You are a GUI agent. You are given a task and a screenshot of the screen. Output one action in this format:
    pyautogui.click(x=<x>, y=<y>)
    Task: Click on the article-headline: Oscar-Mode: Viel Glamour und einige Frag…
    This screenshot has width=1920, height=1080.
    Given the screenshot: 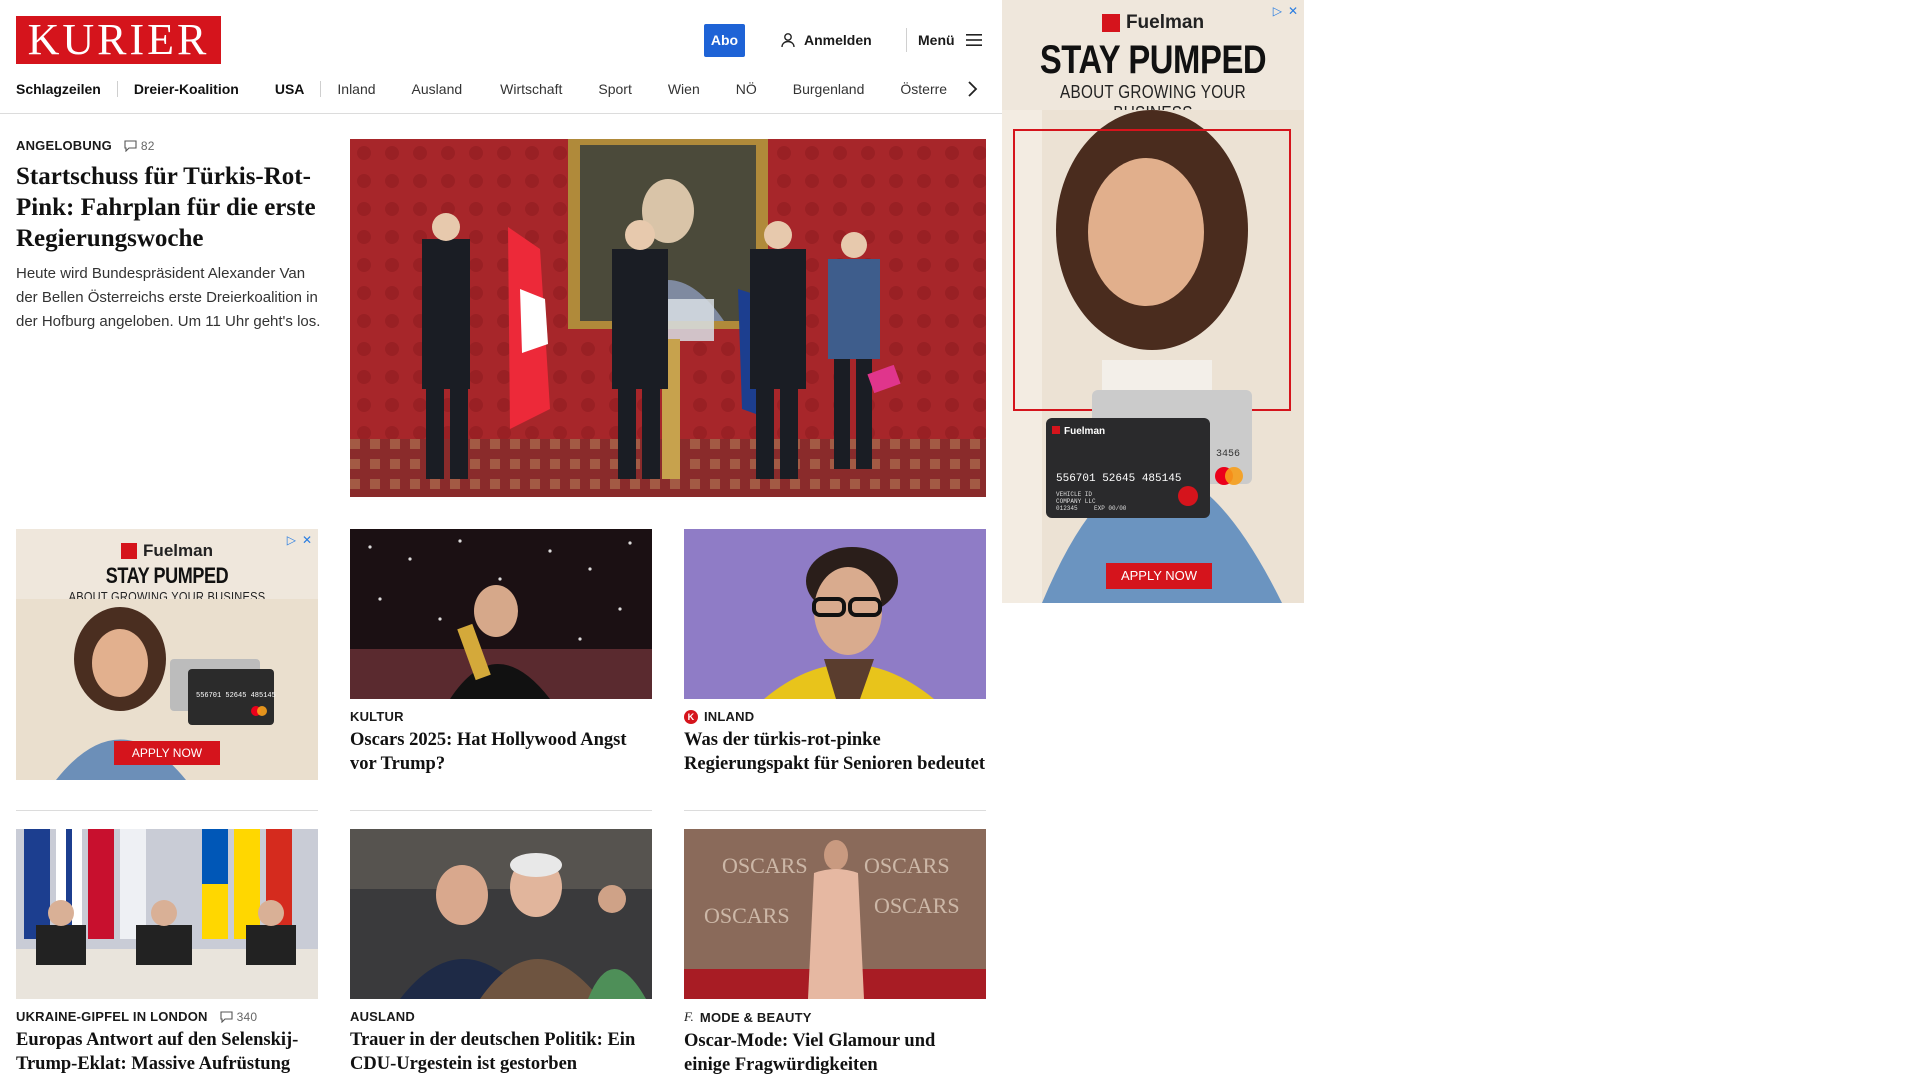 What is the action you would take?
    pyautogui.click(x=835, y=1053)
    